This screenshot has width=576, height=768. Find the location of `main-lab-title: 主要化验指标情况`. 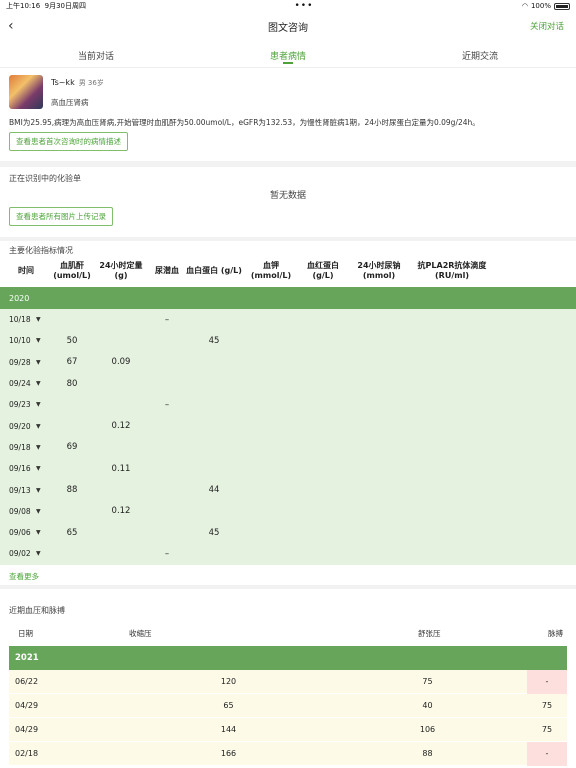

main-lab-title: 主要化验指标情况 is located at coordinates (41, 250).